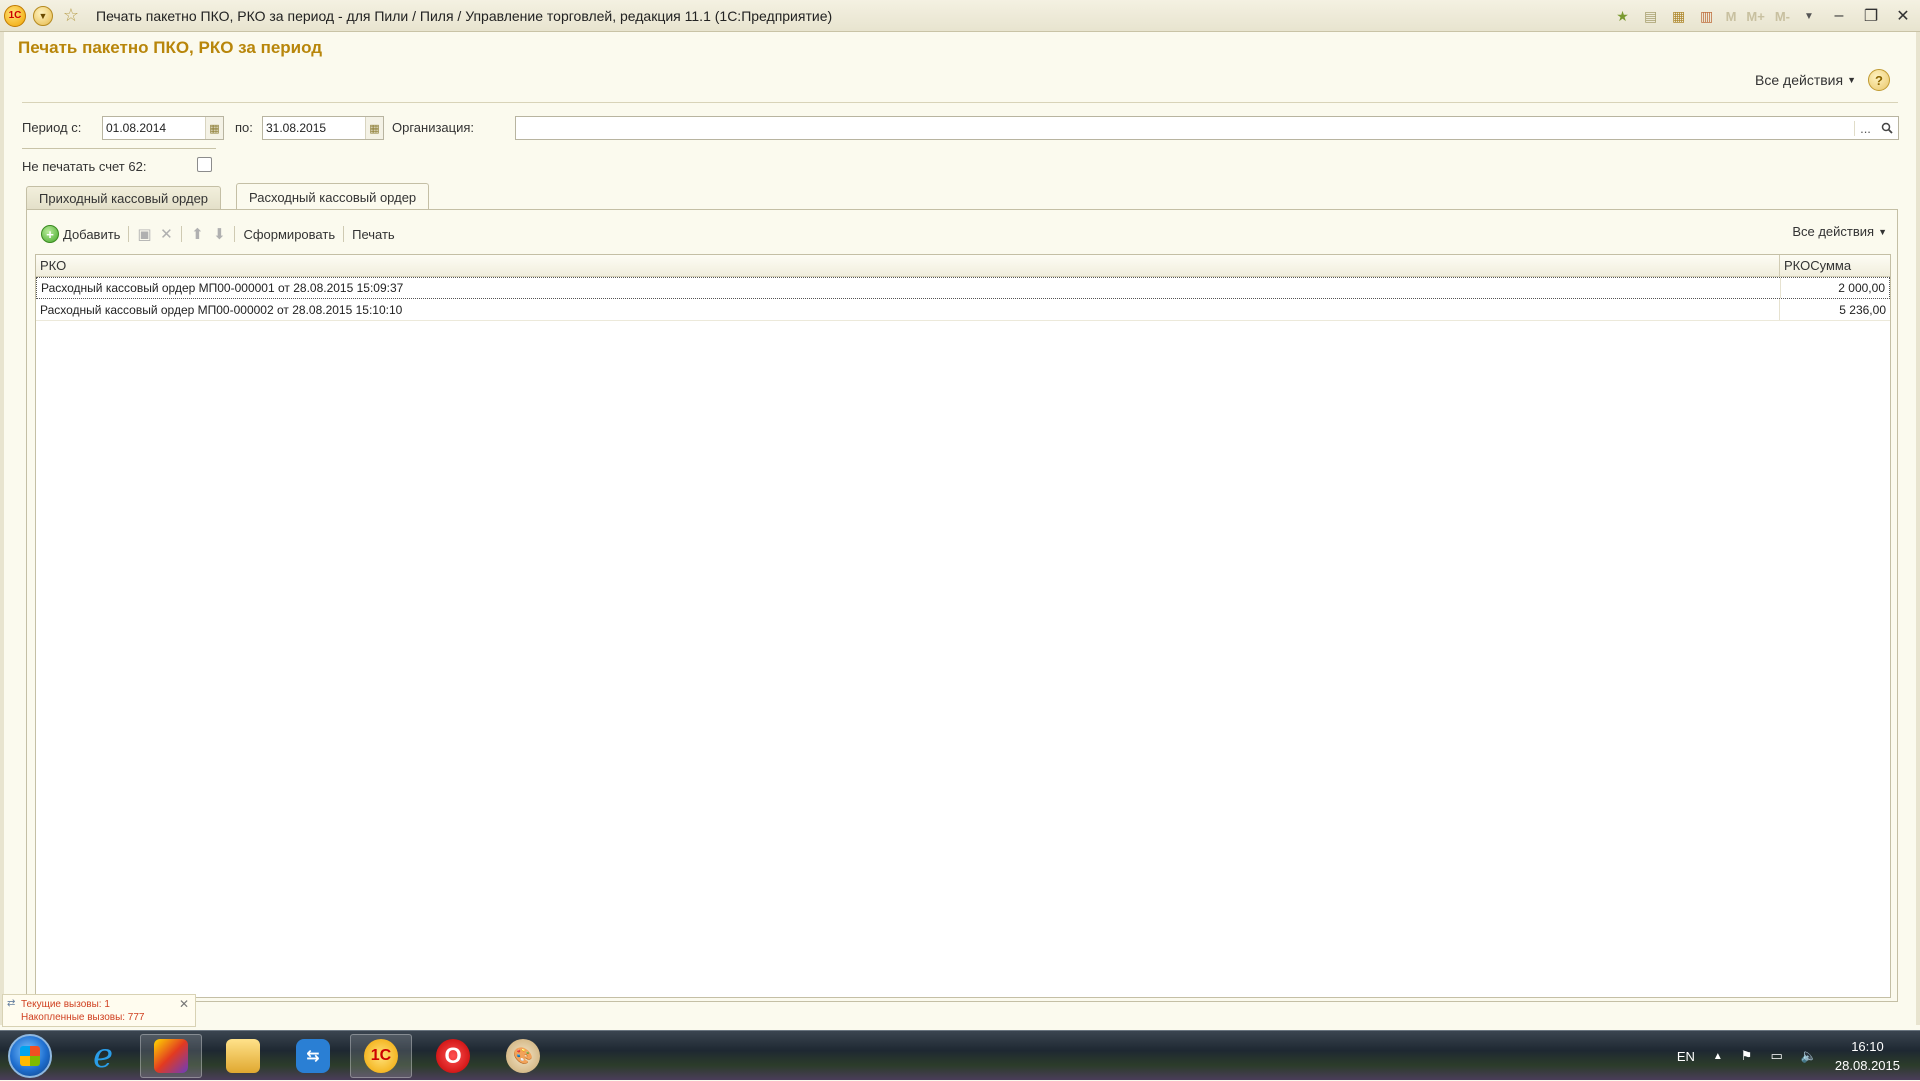  I want to click on close-button: ✕, so click(1903, 16).